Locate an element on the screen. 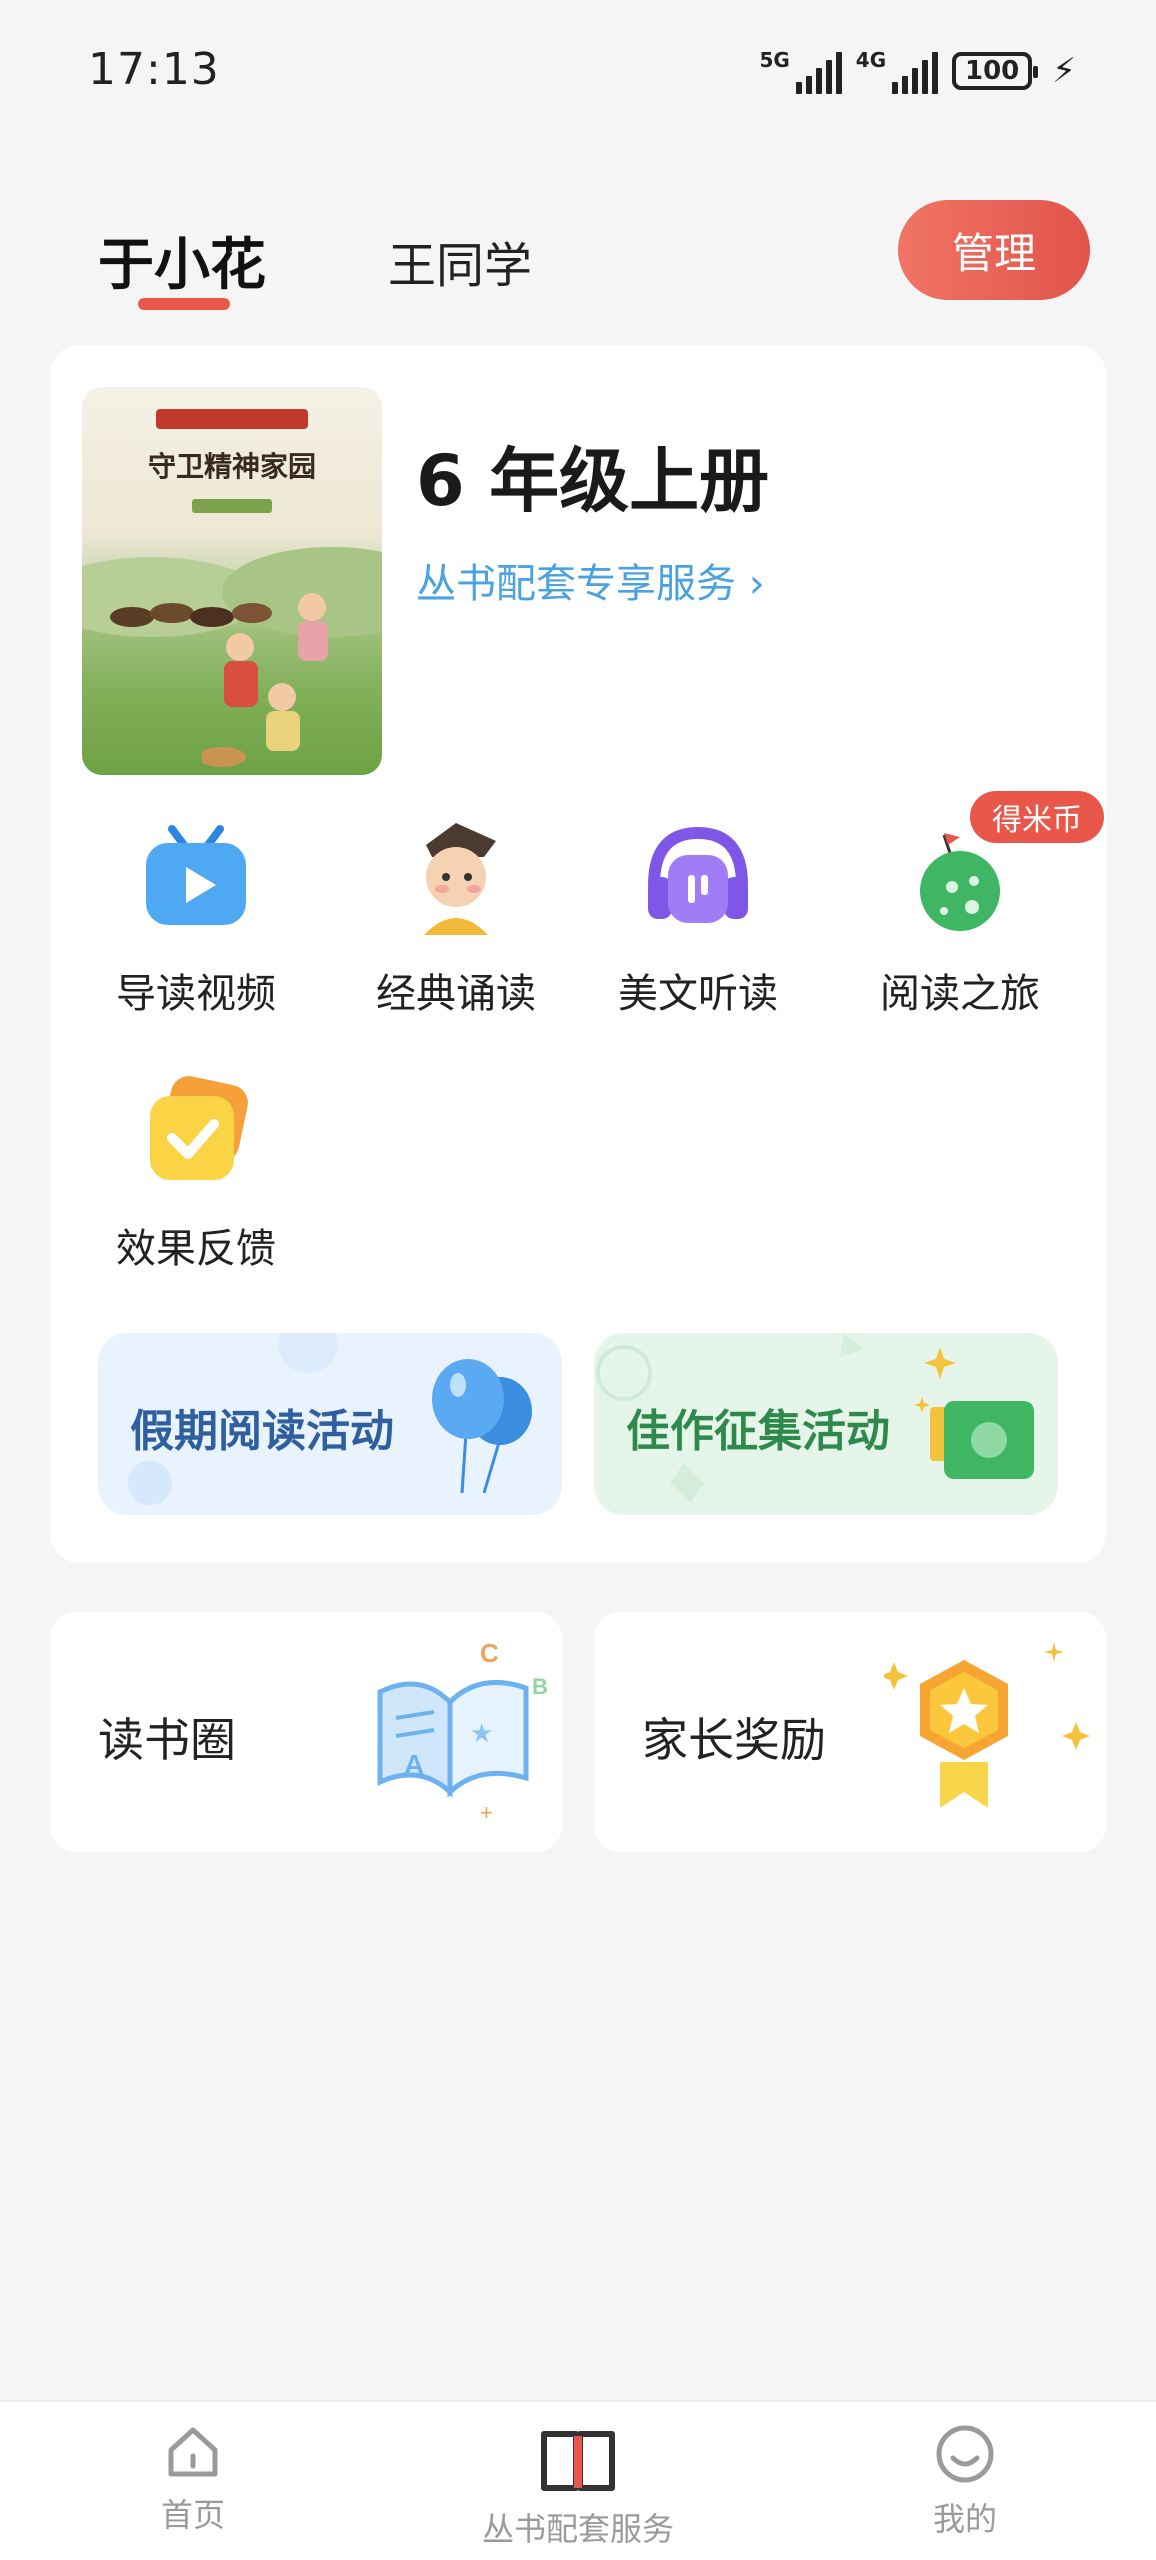 This screenshot has width=1156, height=2560. bottom-nav: 首页 丛书配套服务 我的 is located at coordinates (578, 2480).